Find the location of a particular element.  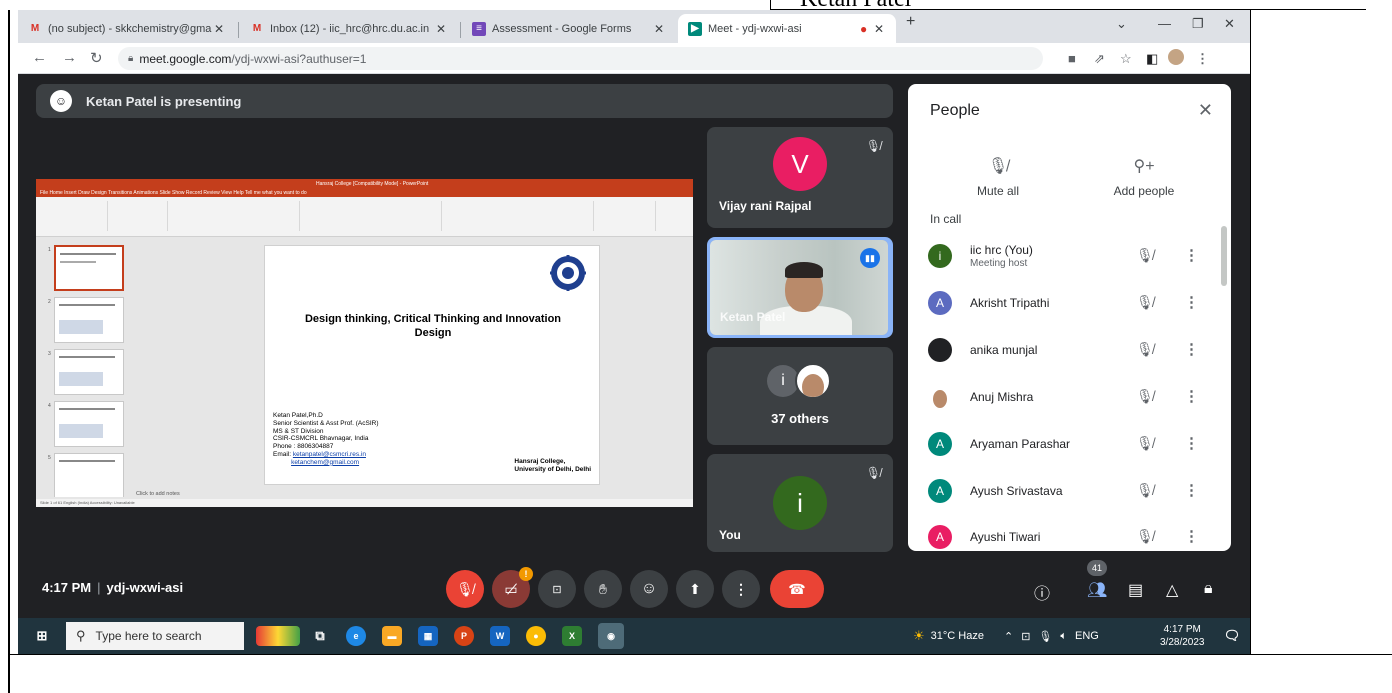

menu-kebab-icon: ⋮ is located at coordinates (1202, 59).